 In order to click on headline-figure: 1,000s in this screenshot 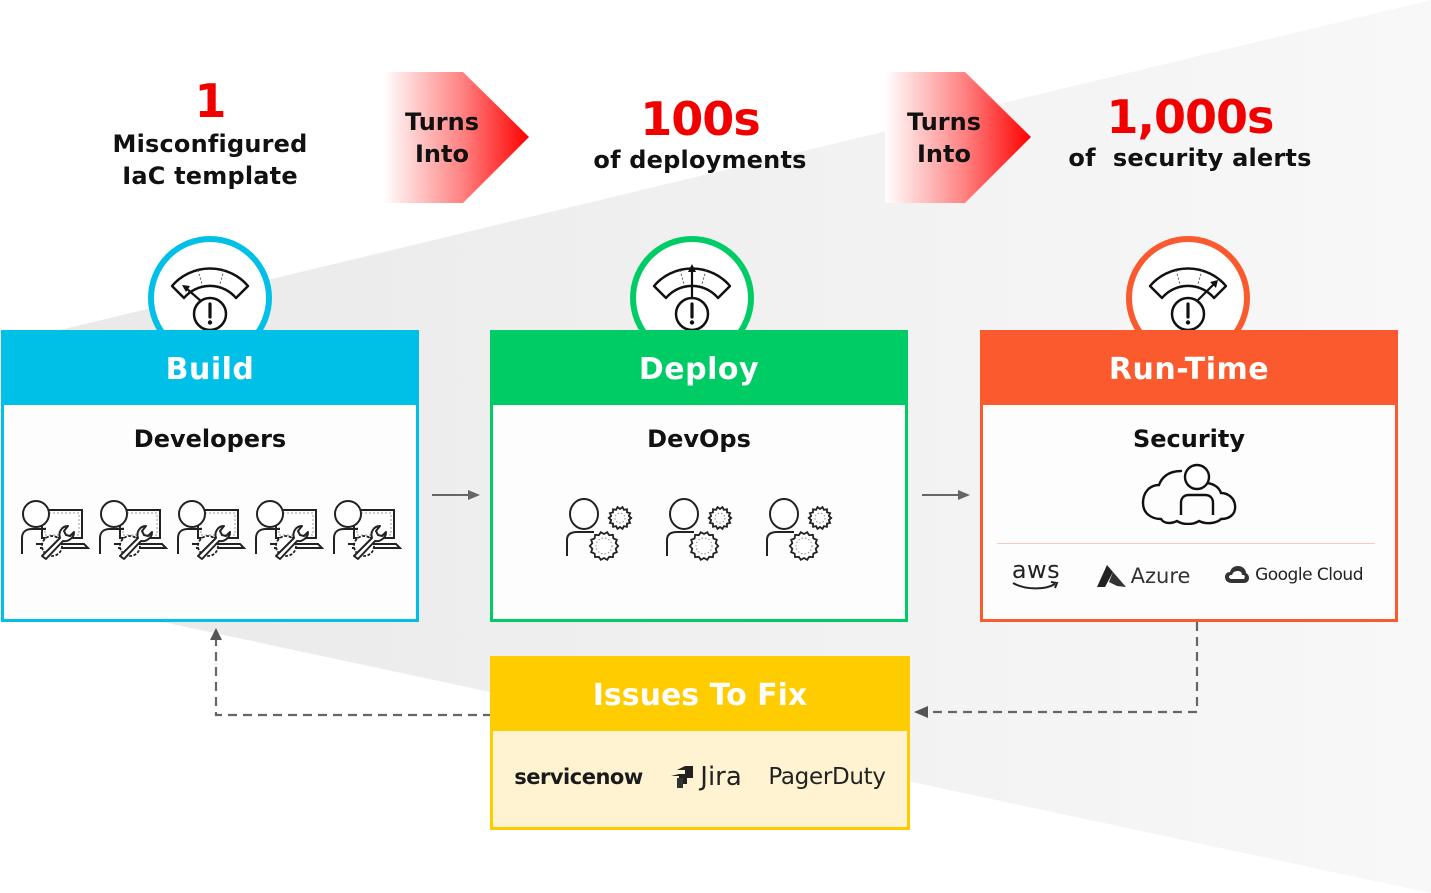, I will do `click(1190, 117)`.